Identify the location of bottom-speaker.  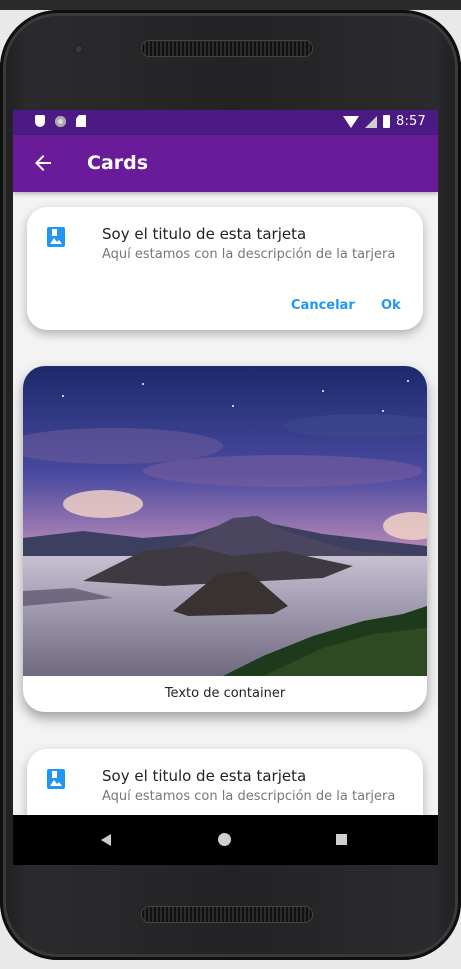
(227, 914).